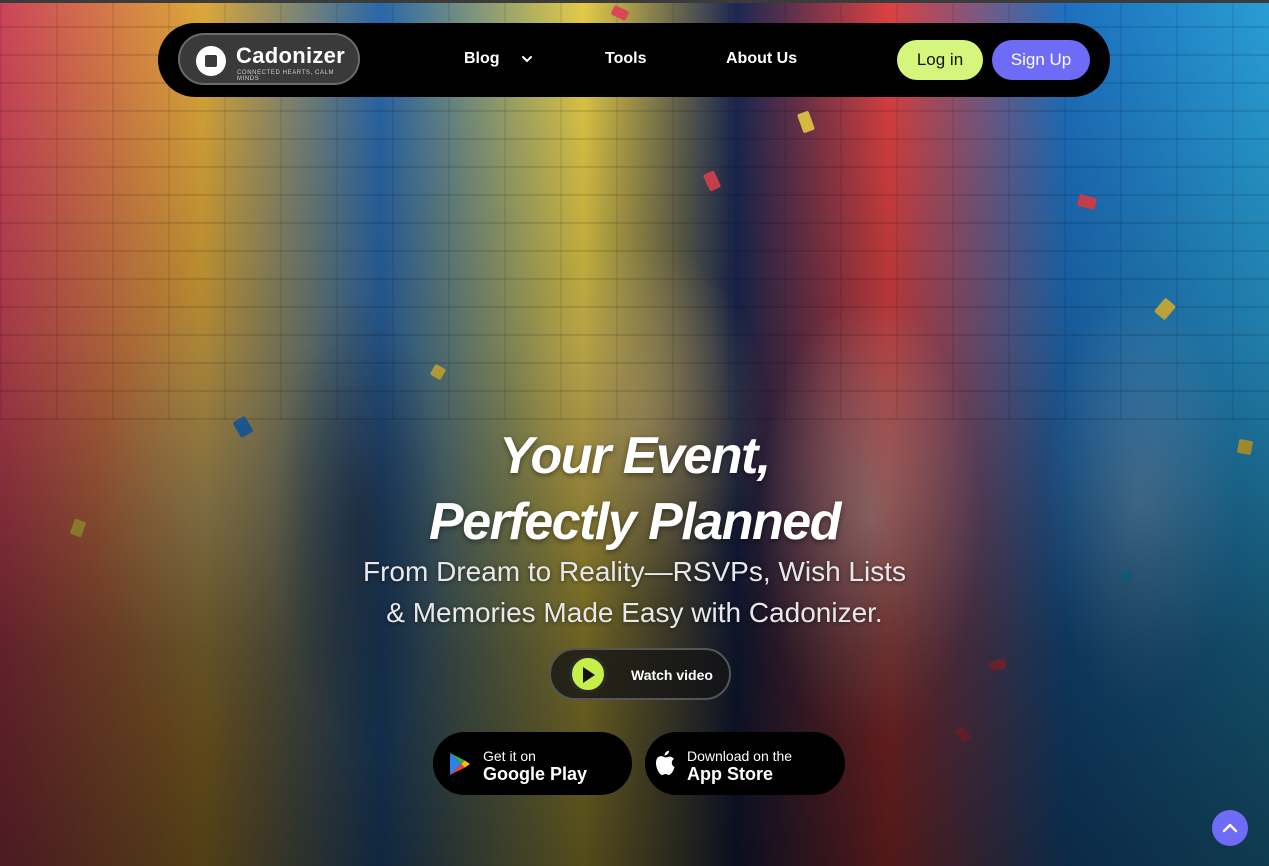  I want to click on google-play-line2: Google Play, so click(535, 774).